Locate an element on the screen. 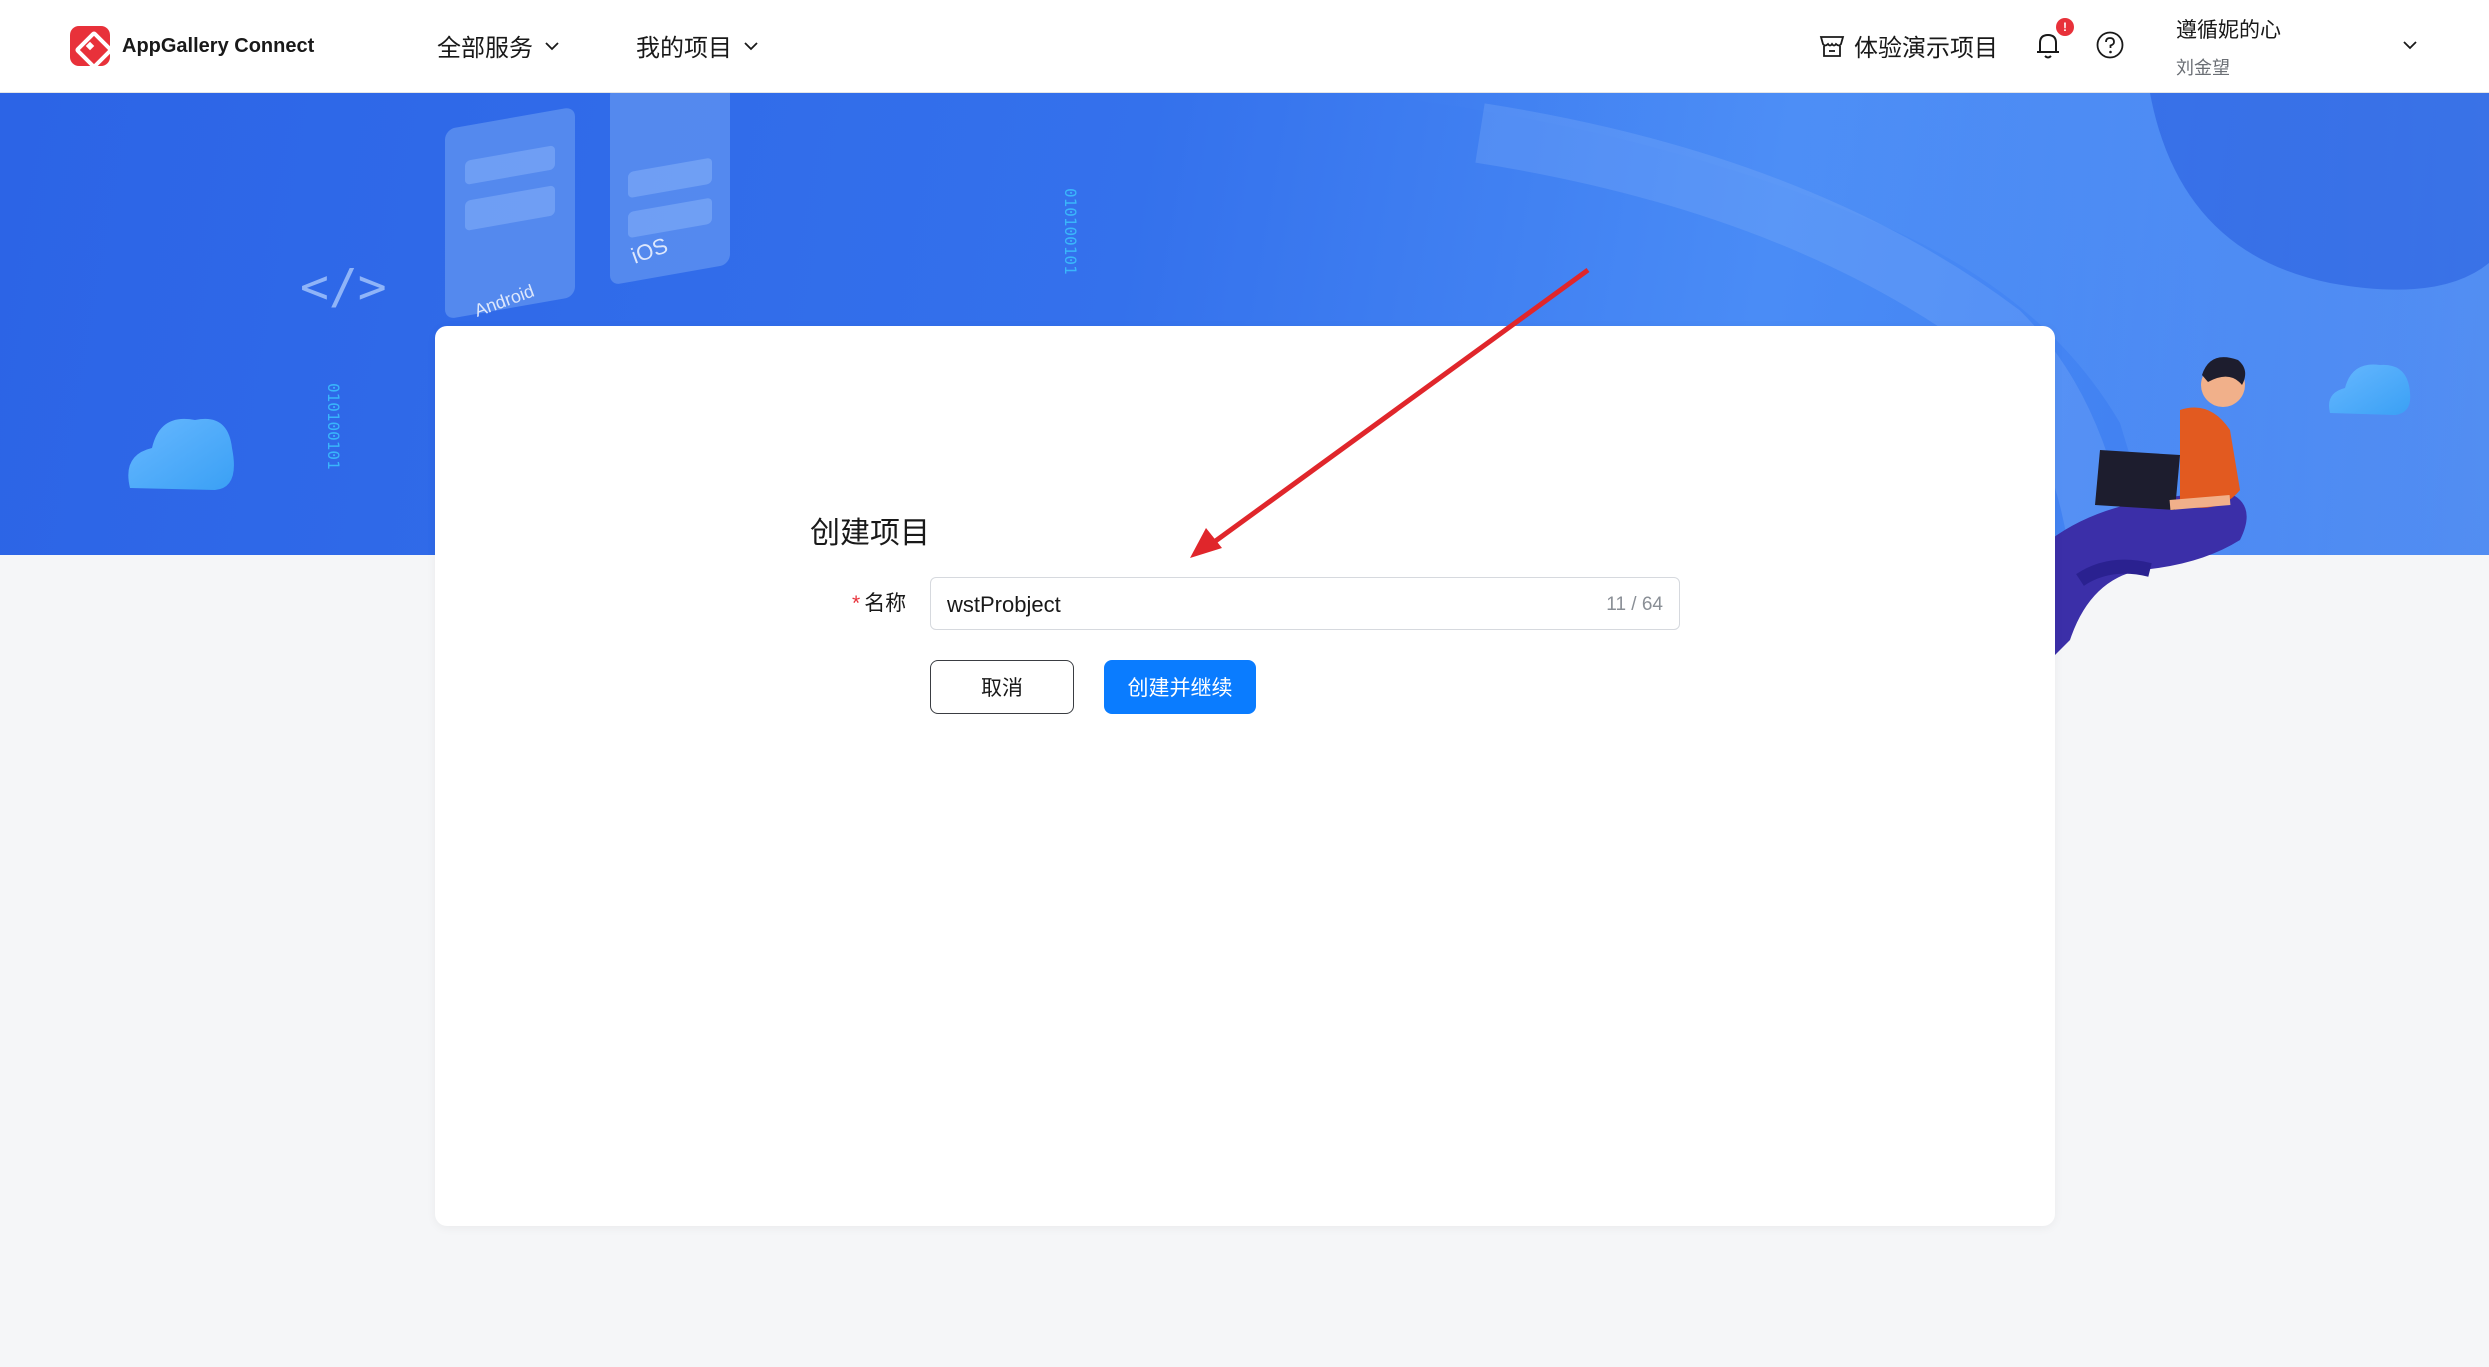 This screenshot has height=1367, width=2489. appgallery-logo-icon is located at coordinates (90, 46).